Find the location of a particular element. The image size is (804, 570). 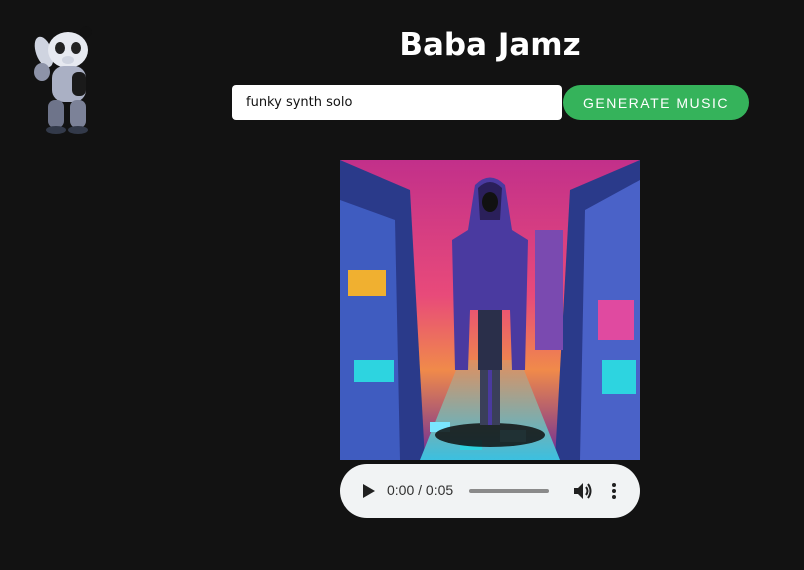

audio-player: 0:00 / 0:05 is located at coordinates (490, 491).